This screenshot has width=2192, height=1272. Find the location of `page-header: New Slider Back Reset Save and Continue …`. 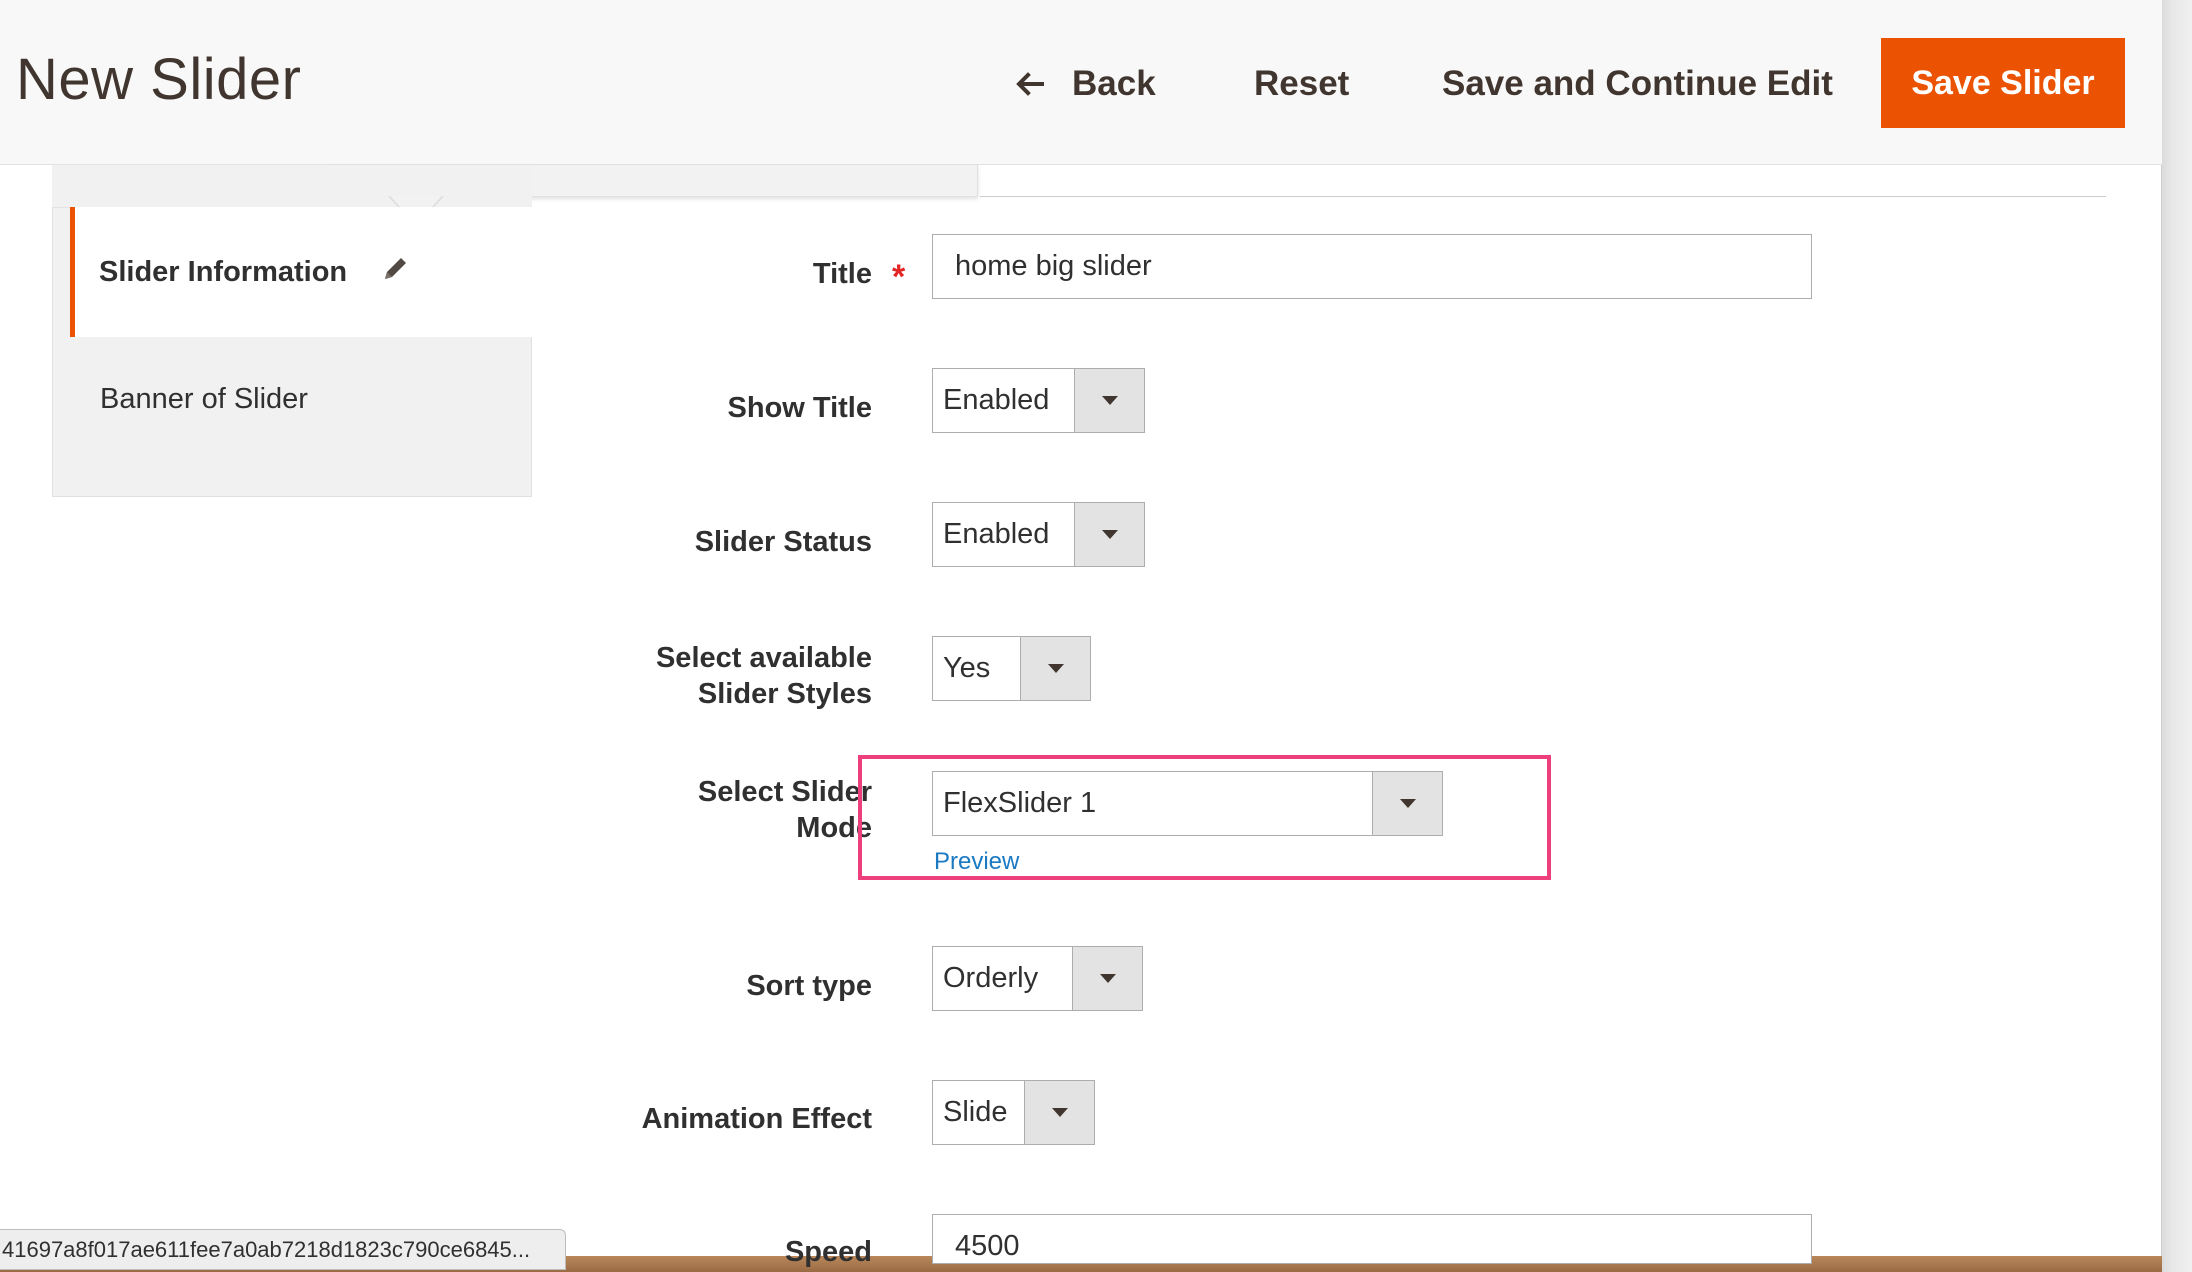

page-header: New Slider Back Reset Save and Continue … is located at coordinates (1081, 82).